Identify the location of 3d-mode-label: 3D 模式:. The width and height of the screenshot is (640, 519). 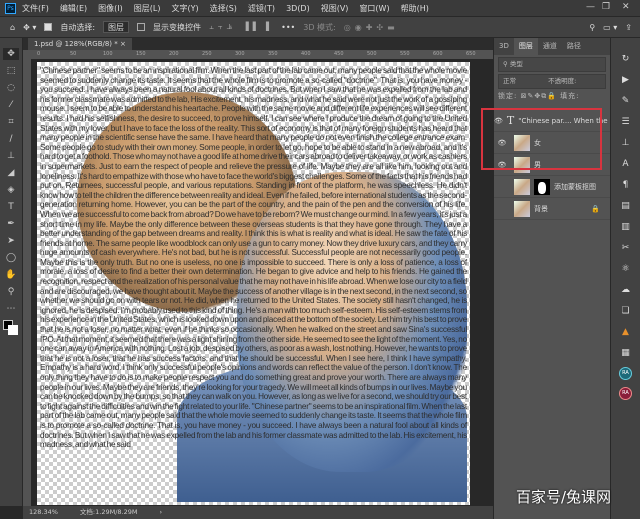
(319, 27).